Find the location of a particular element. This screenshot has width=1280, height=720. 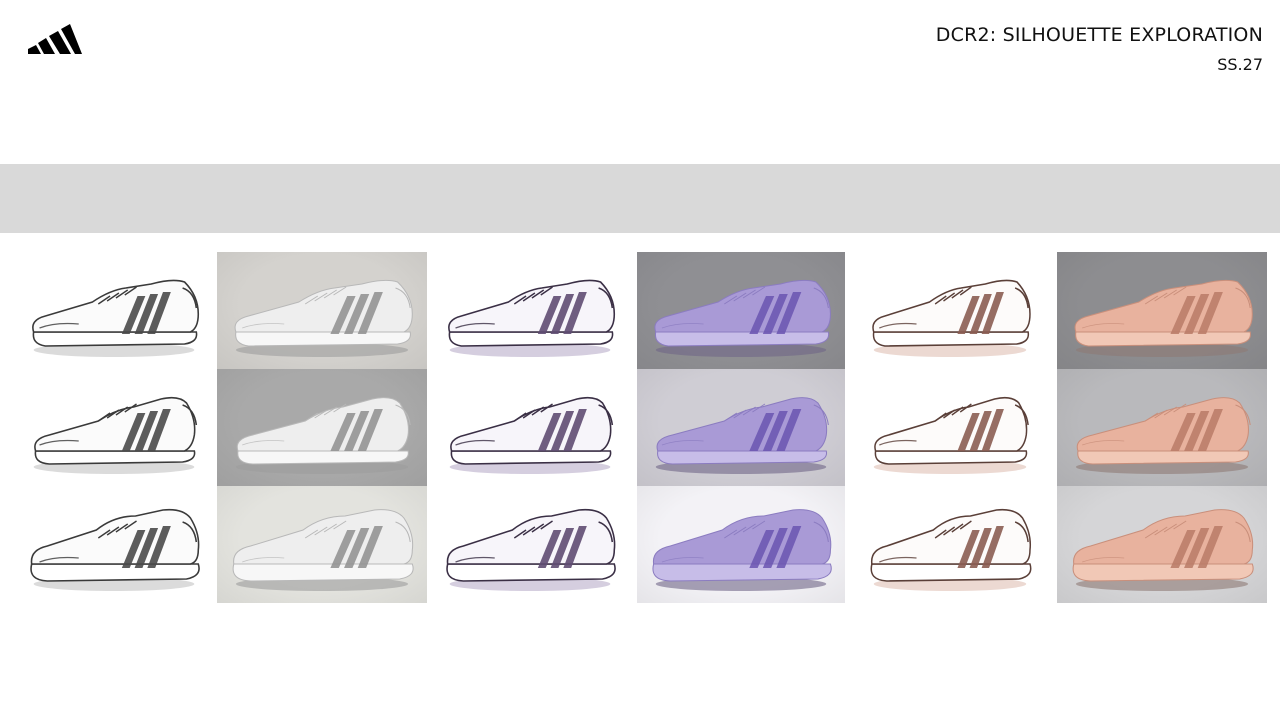

adidas-performance-logo-icon is located at coordinates (55, 39).